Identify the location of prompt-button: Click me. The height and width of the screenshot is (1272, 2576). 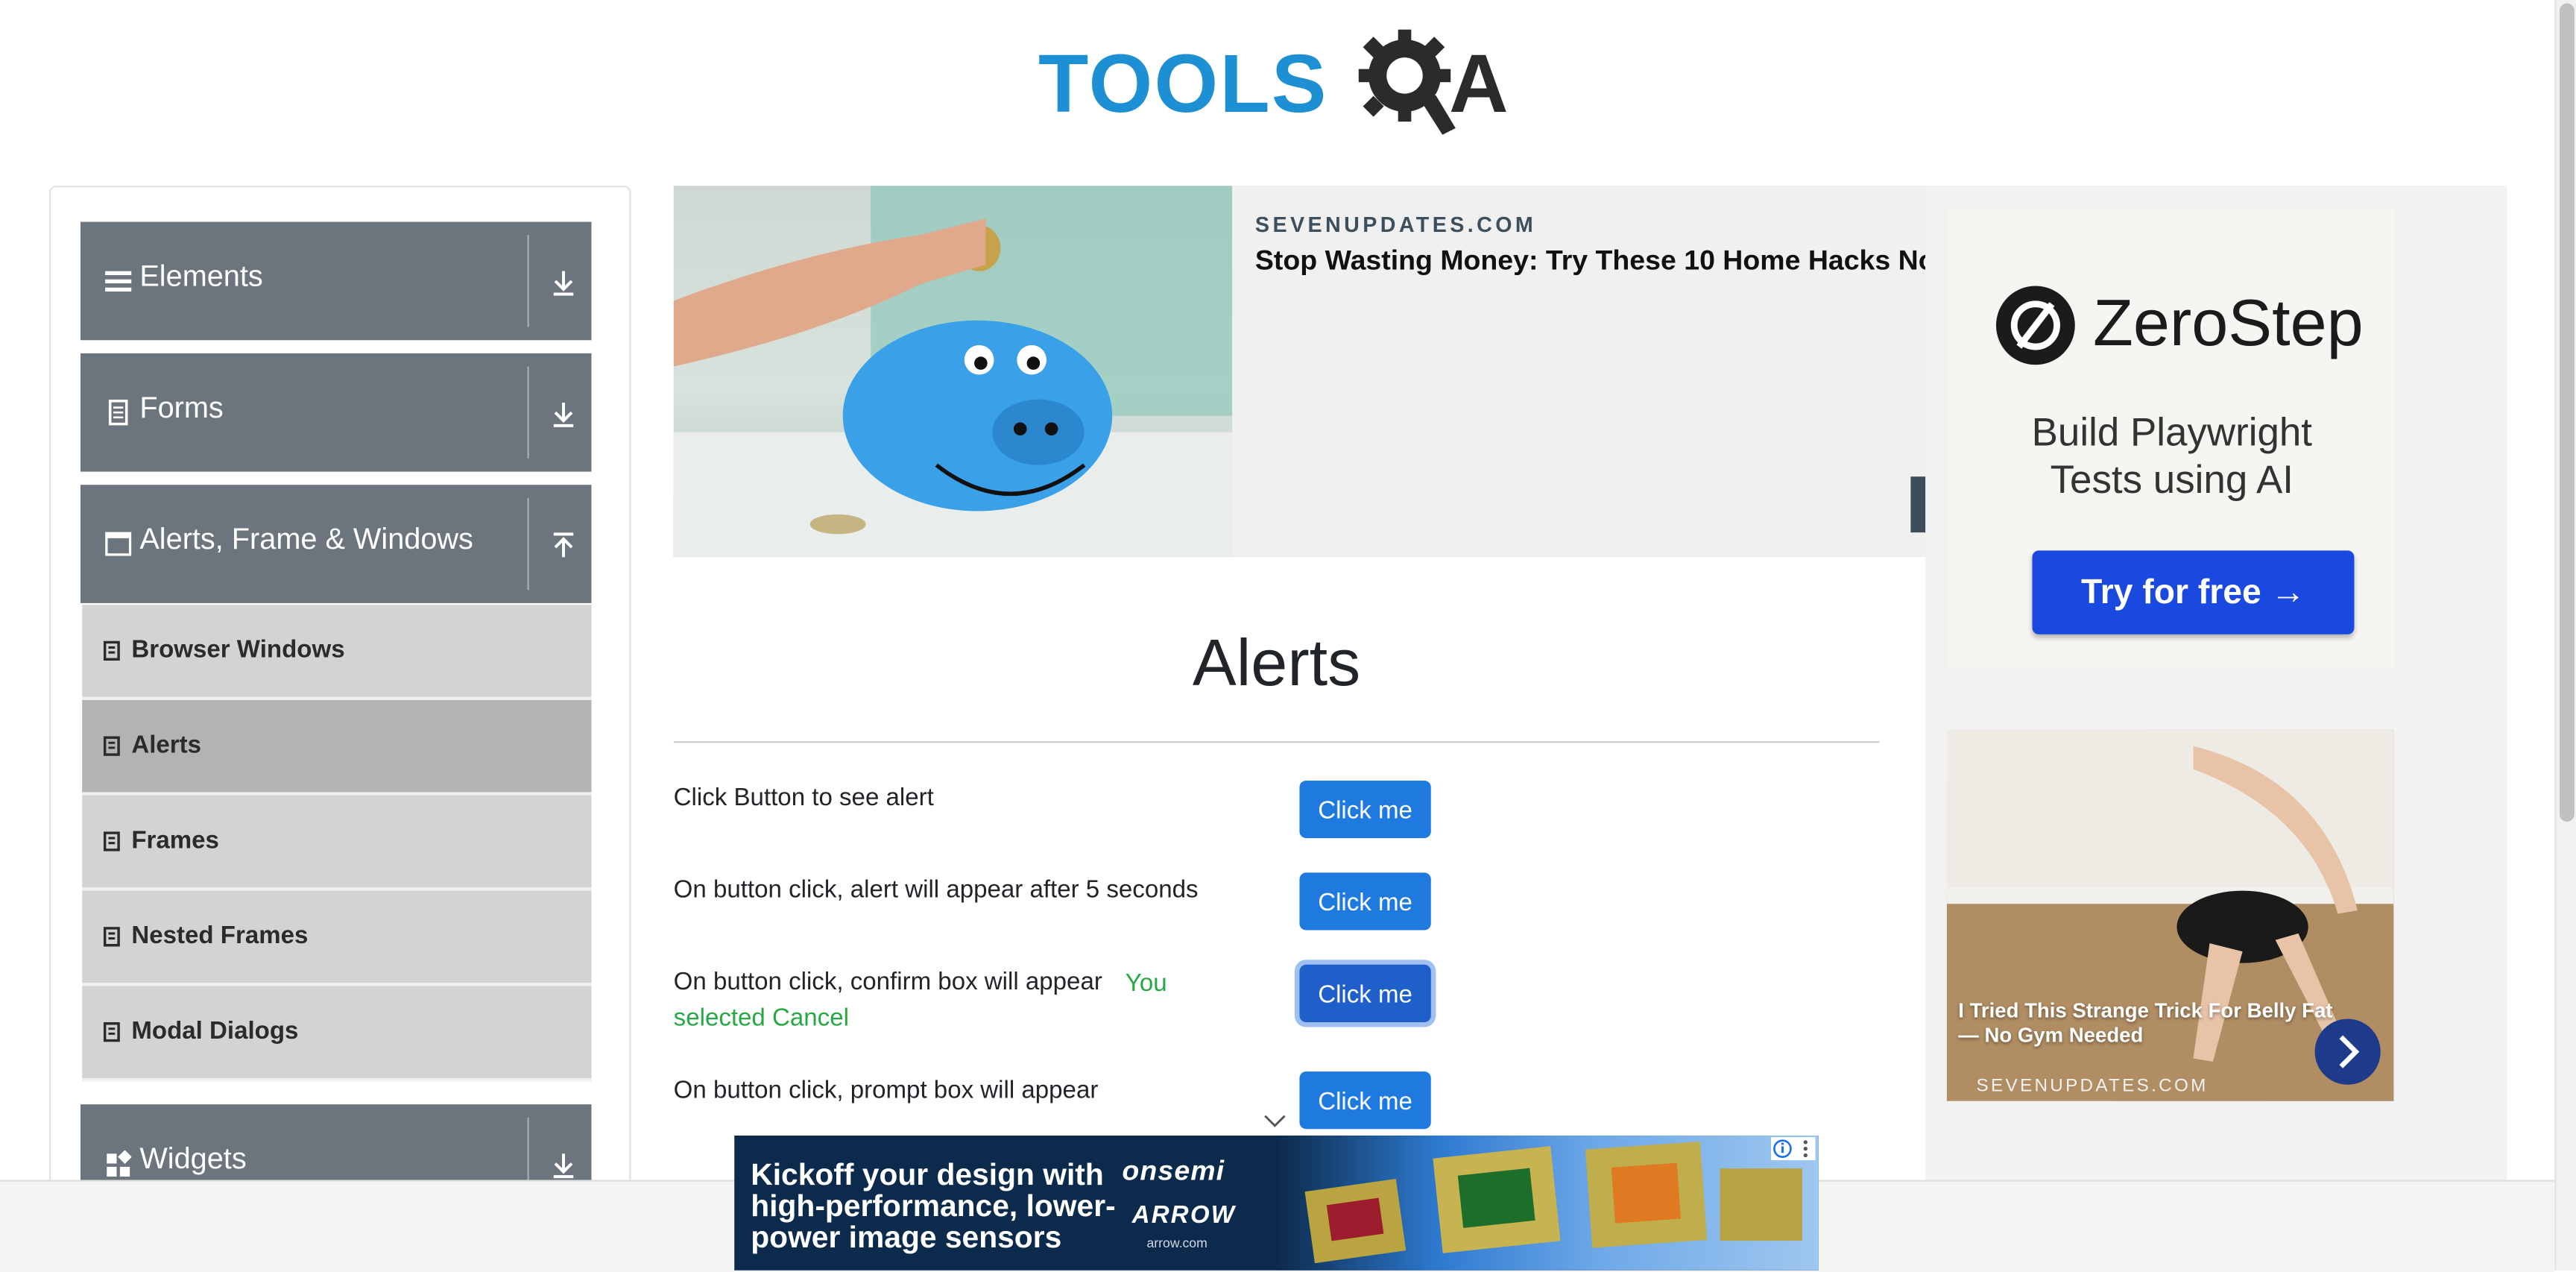
(1365, 1100).